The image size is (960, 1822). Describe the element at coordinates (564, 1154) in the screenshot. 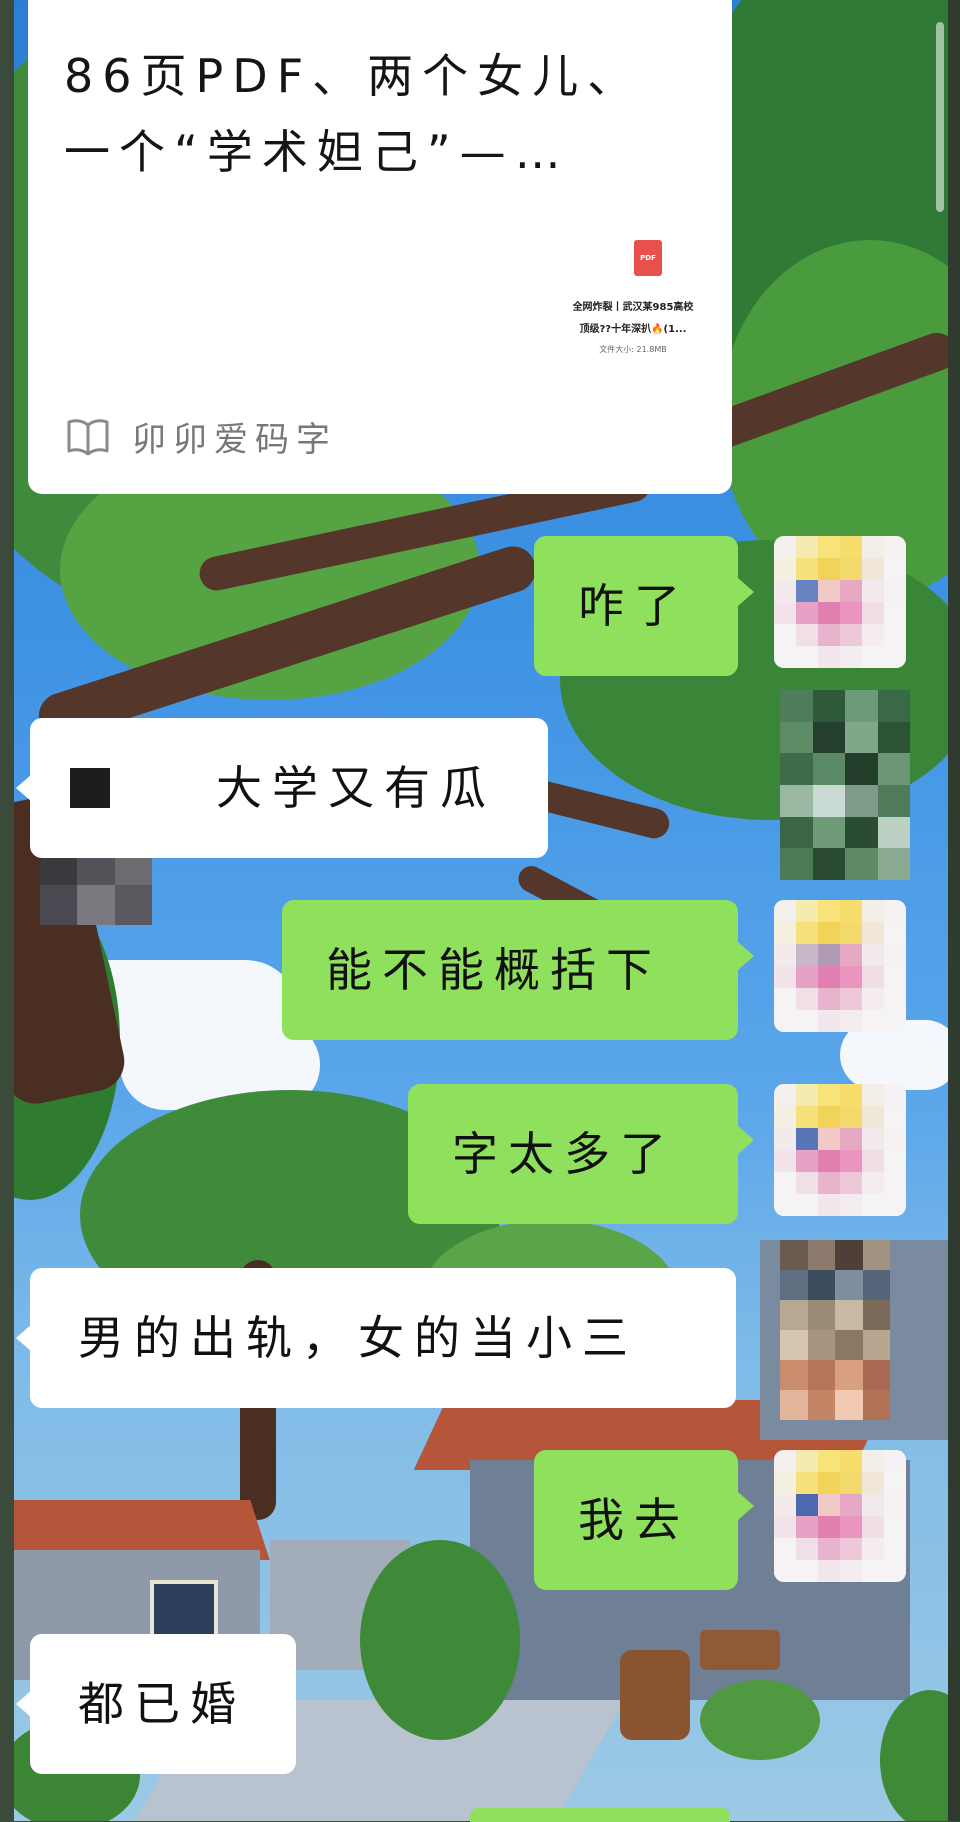

I see `message-text: 字太多了` at that location.